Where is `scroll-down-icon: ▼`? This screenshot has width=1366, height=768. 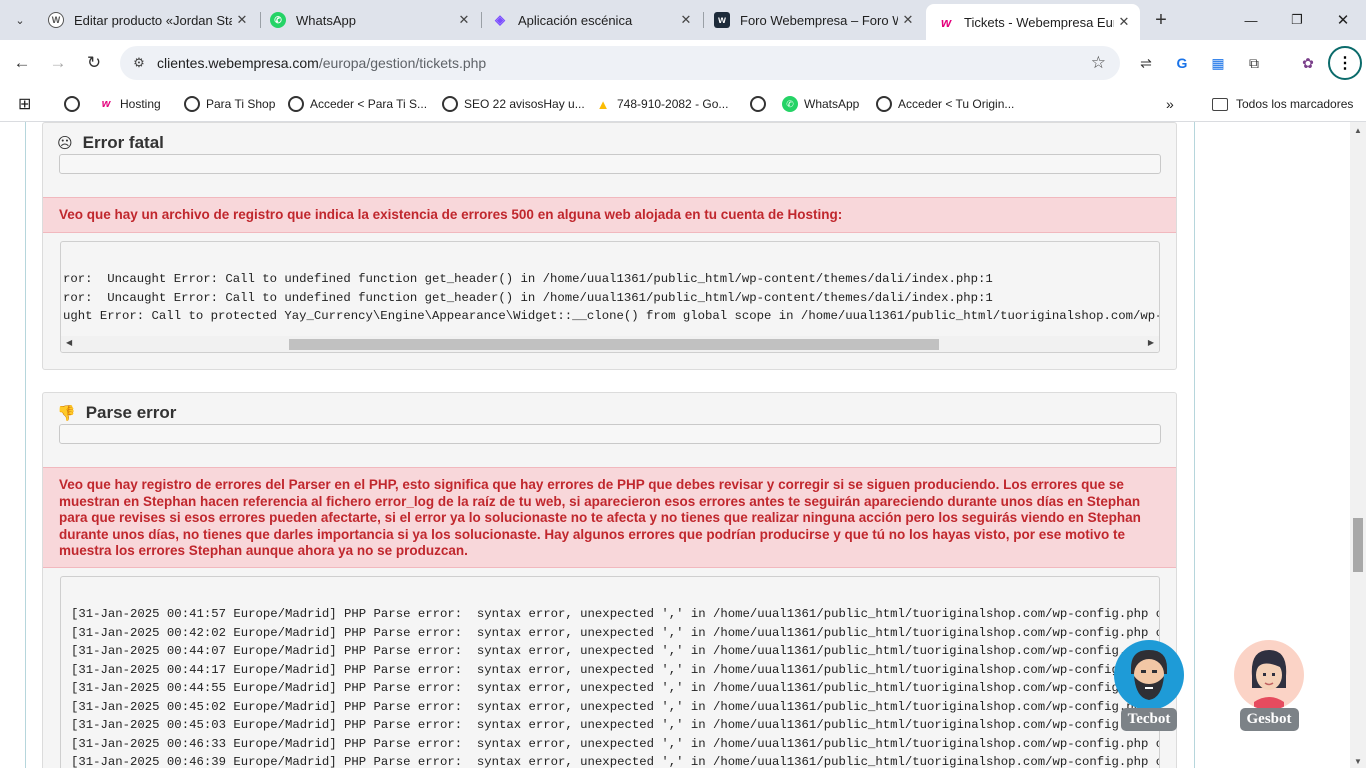 scroll-down-icon: ▼ is located at coordinates (1358, 761).